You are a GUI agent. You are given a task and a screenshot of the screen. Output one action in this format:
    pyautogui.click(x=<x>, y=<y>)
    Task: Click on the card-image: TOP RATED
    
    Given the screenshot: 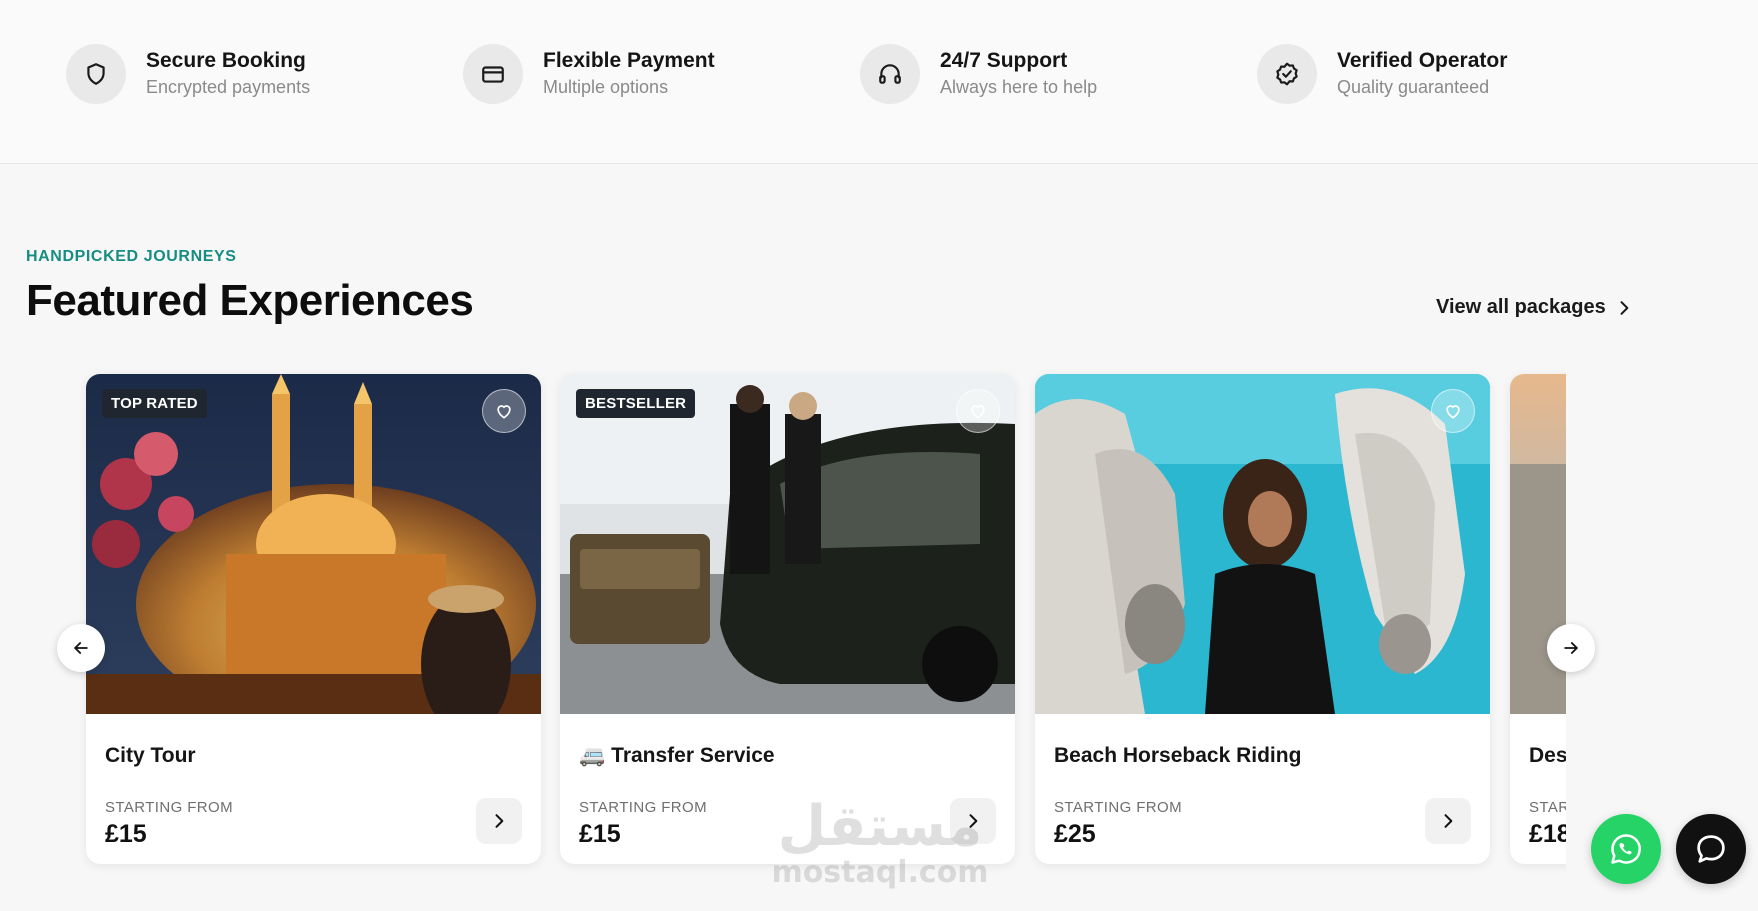 What is the action you would take?
    pyautogui.click(x=313, y=544)
    